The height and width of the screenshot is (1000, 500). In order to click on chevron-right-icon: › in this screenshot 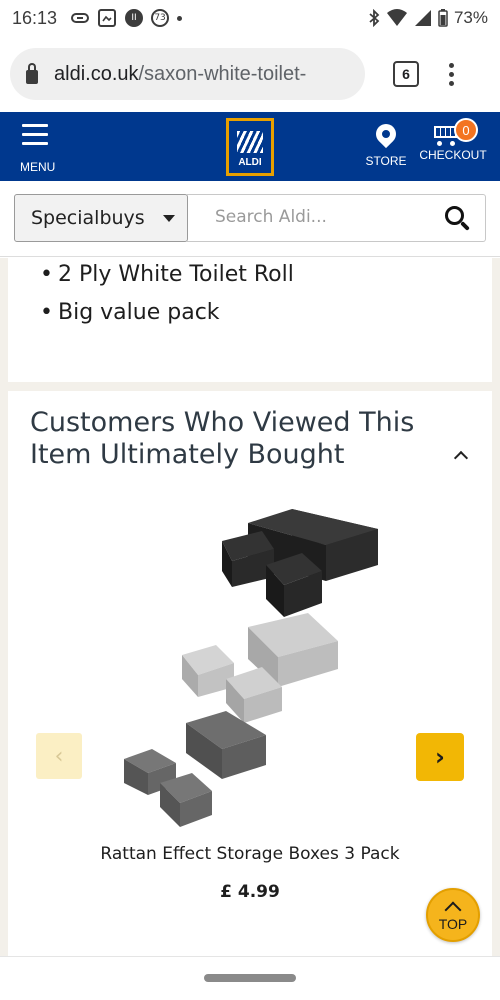, I will do `click(440, 757)`.